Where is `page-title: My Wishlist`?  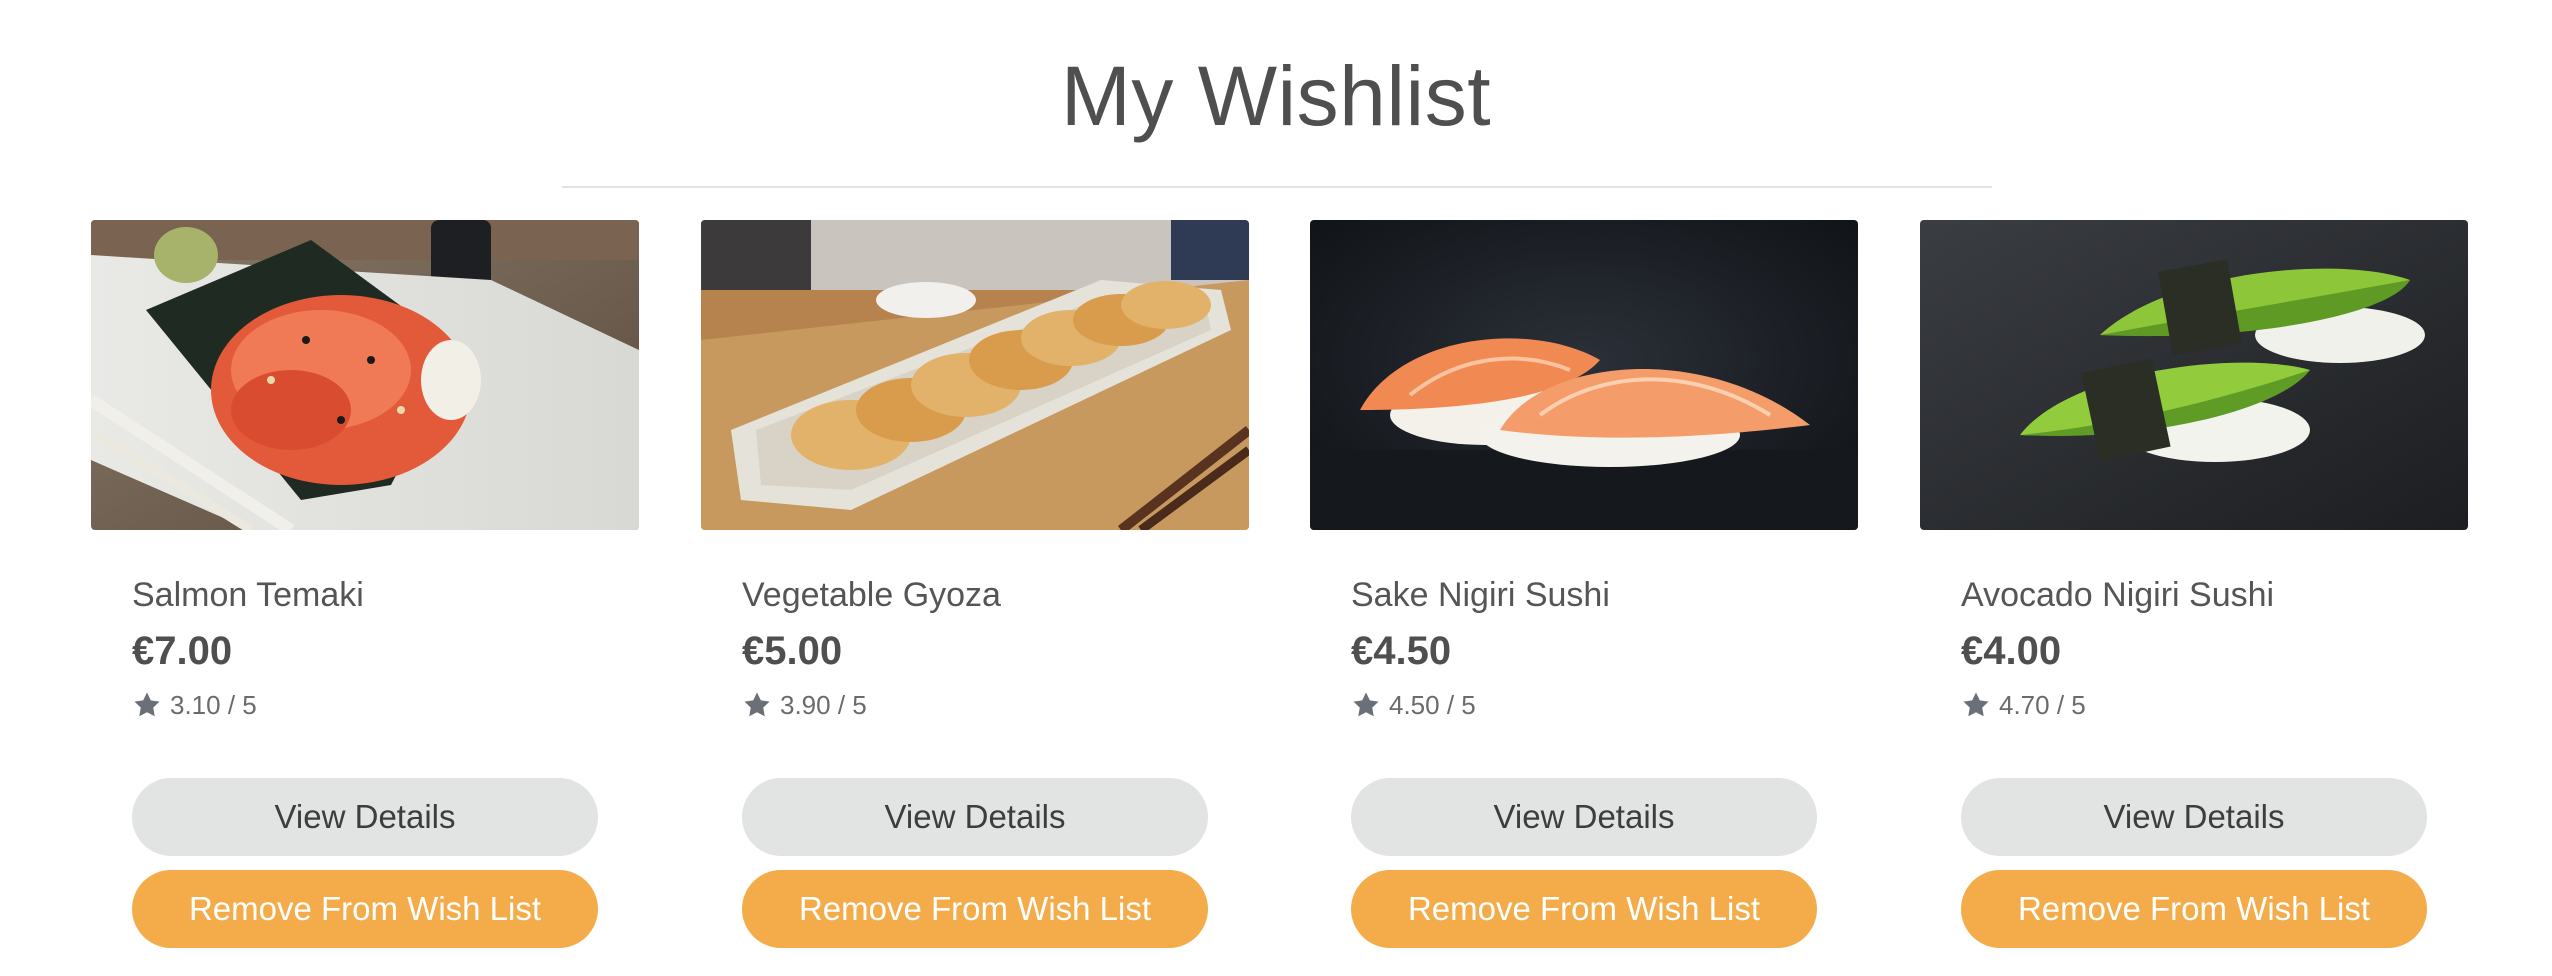 page-title: My Wishlist is located at coordinates (1276, 96).